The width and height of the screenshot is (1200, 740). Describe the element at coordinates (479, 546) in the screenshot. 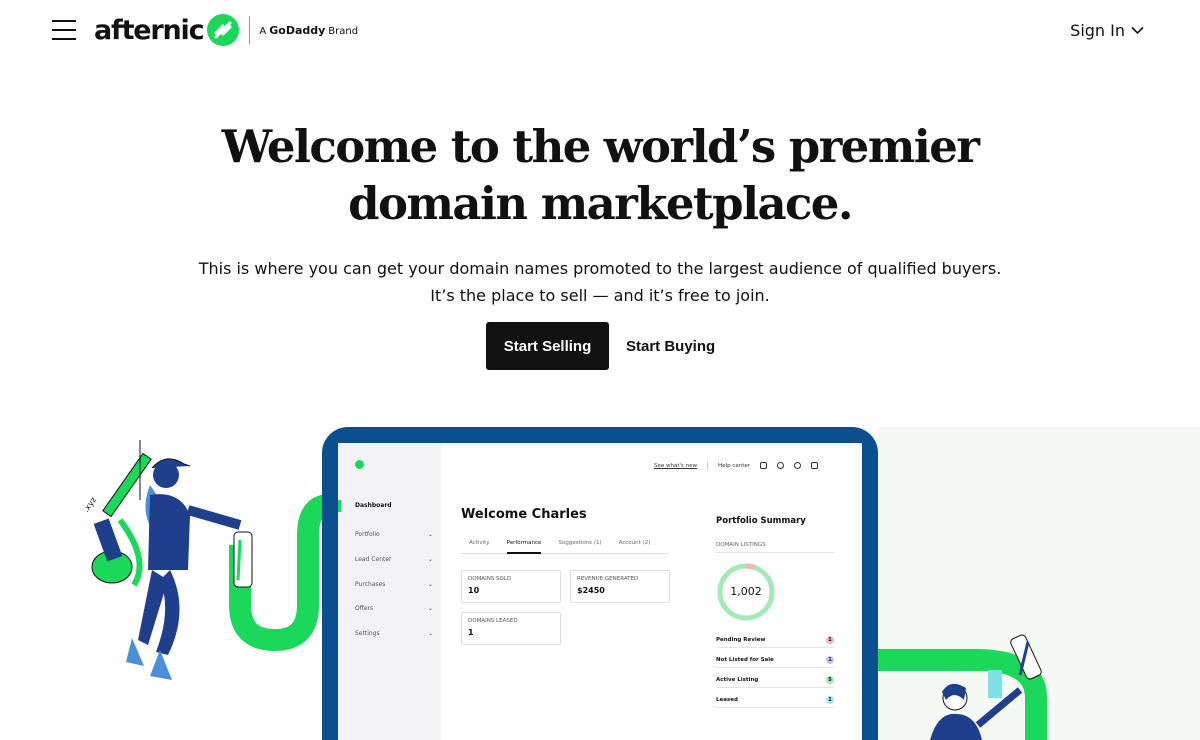

I see `tab-activity: Activity` at that location.